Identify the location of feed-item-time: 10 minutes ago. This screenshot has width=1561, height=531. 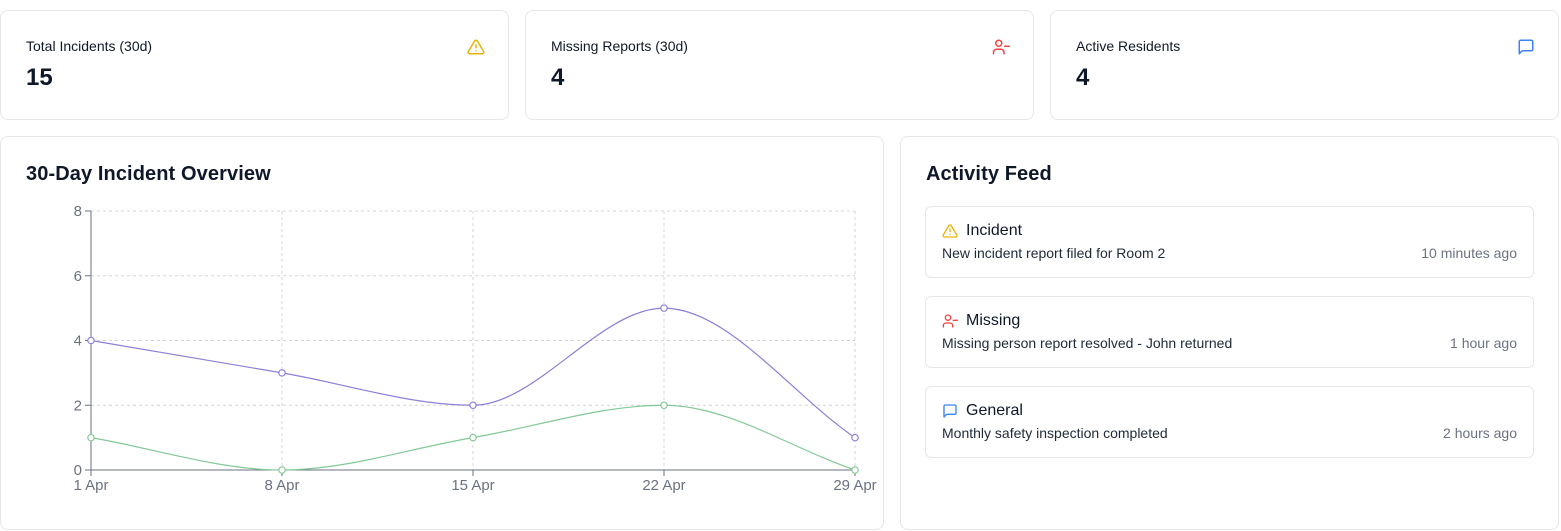
(1469, 253).